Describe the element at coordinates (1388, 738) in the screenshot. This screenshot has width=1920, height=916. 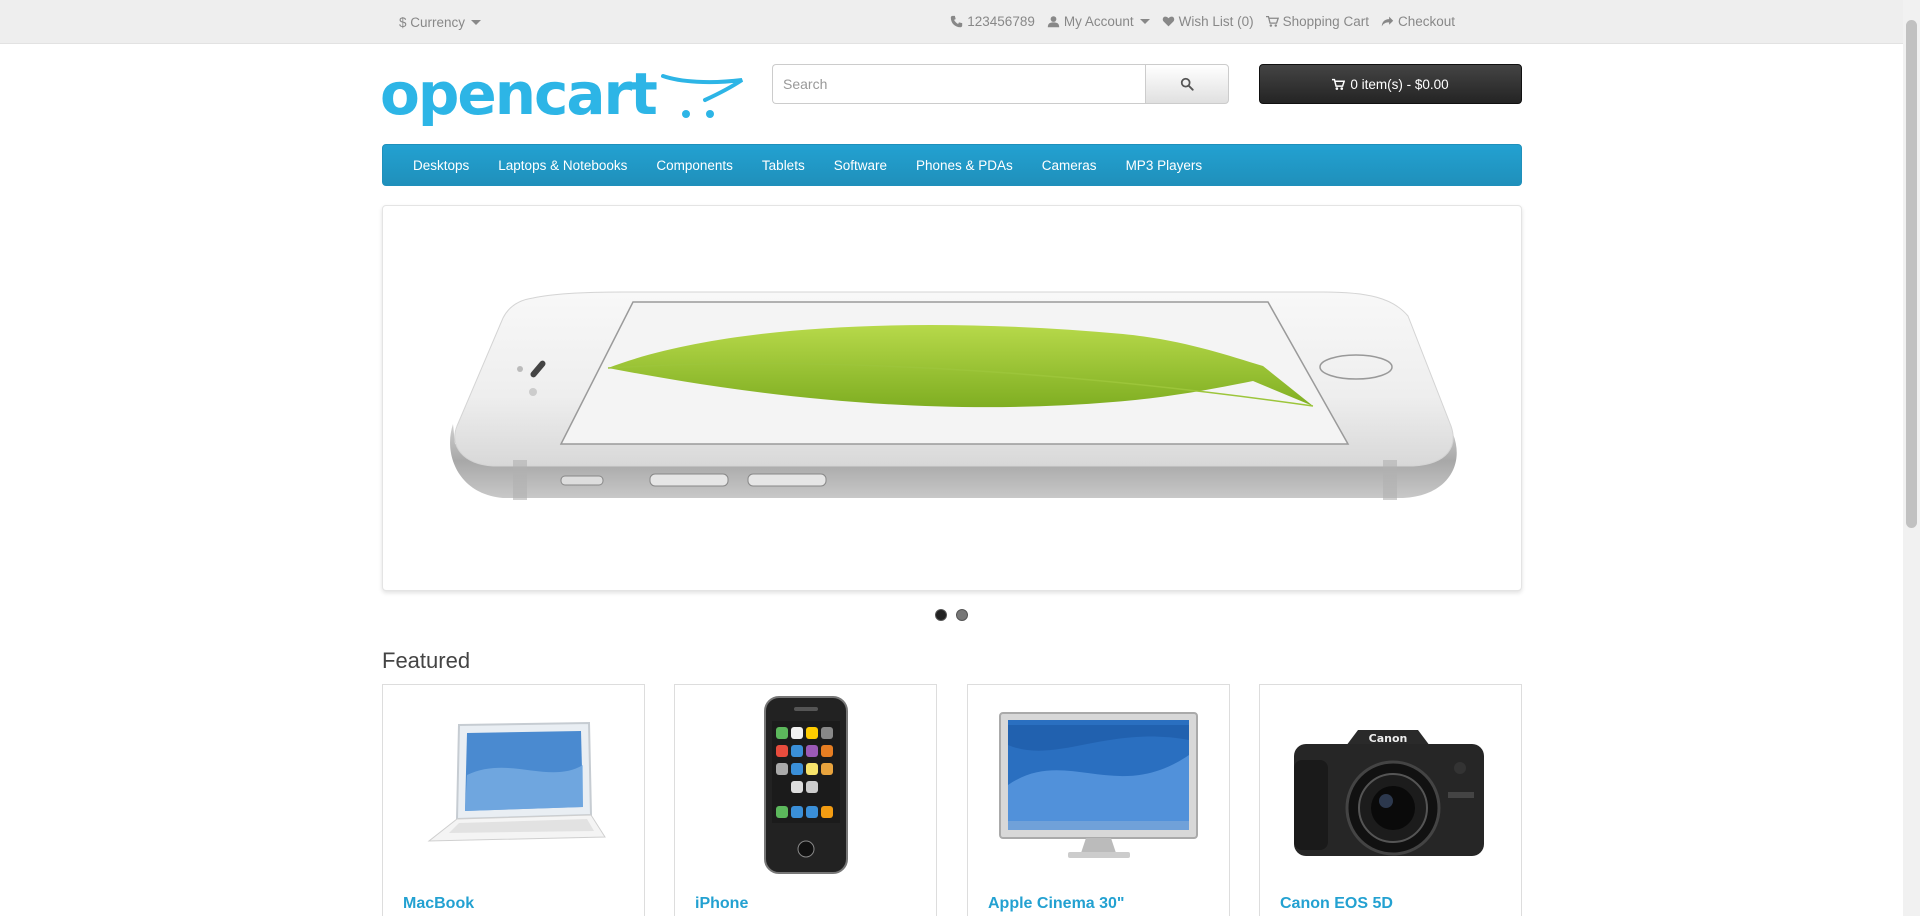
I see `svg-text: Canon` at that location.